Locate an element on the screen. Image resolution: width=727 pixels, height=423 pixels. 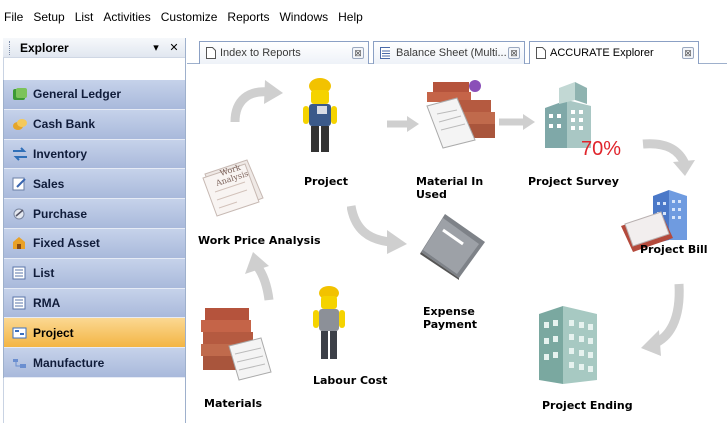
explorer-header: Explorer ▾ ✕ is located at coordinates (94, 48).